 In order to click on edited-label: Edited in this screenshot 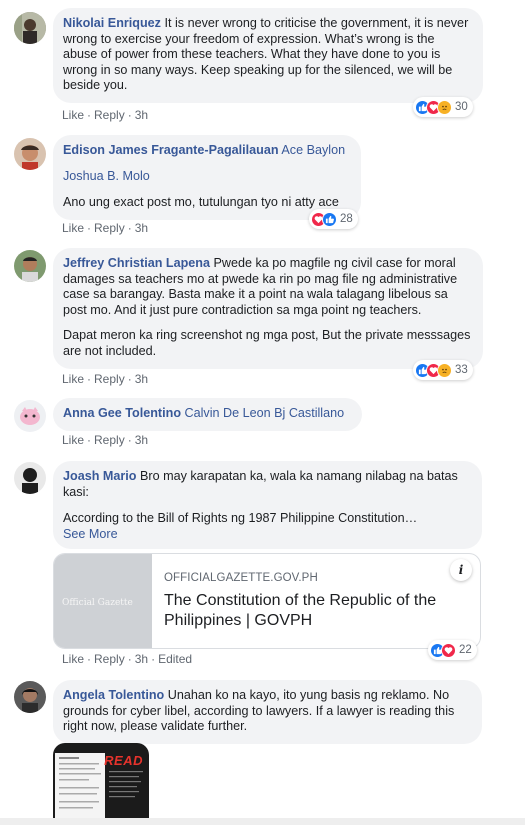, I will do `click(175, 659)`.